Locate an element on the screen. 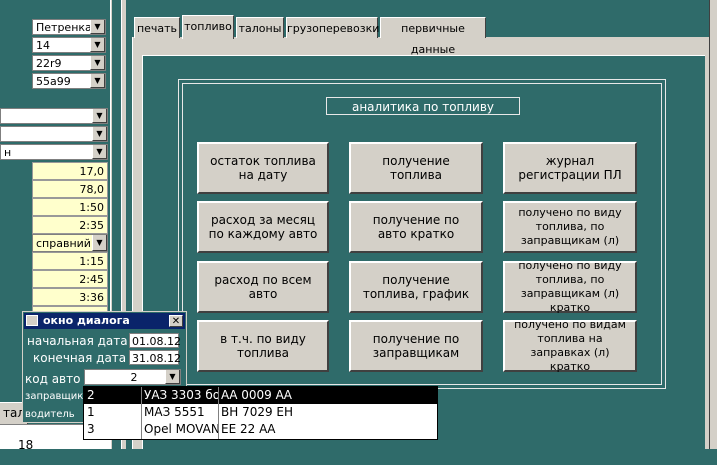 The height and width of the screenshot is (465, 717). fuel-receipt-button: получение топлива is located at coordinates (416, 168).